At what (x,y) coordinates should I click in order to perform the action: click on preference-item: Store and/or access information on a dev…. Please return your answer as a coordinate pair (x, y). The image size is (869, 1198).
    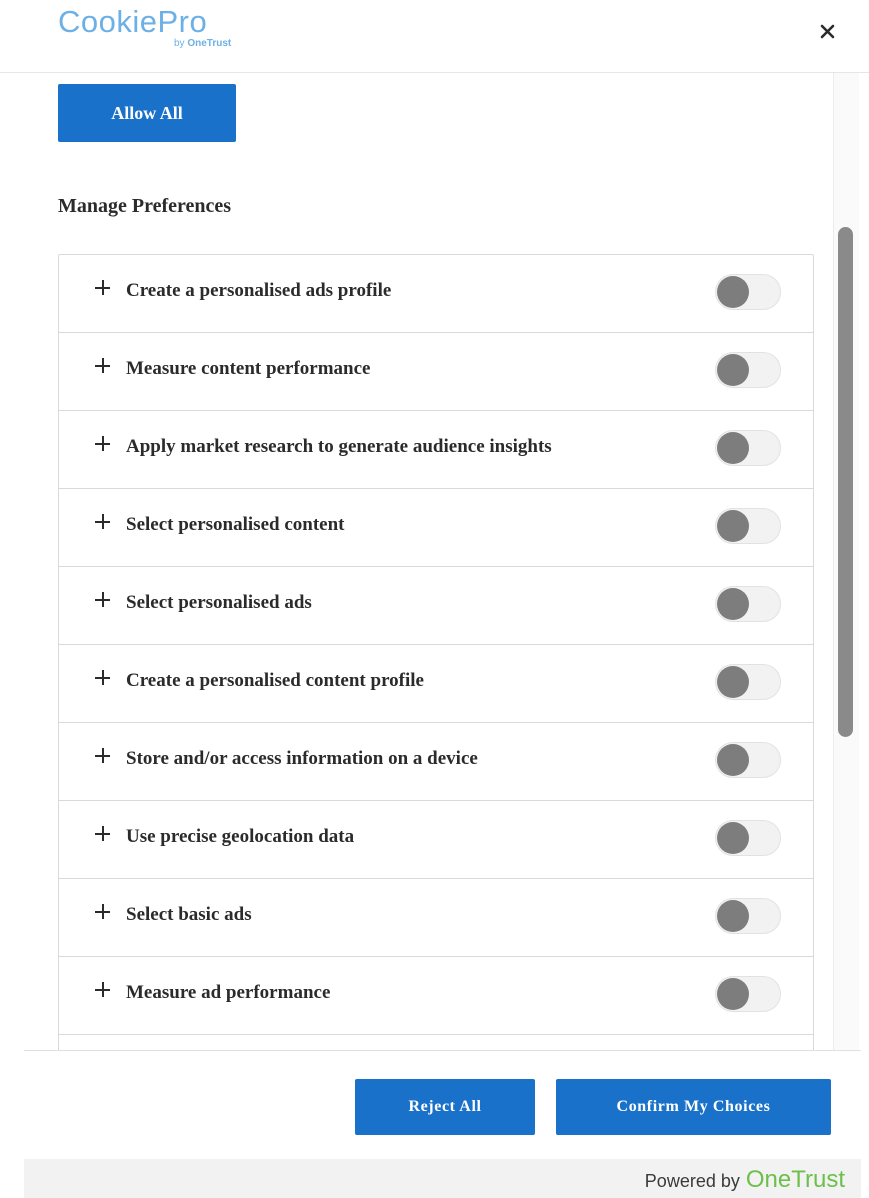
    Looking at the image, I should click on (436, 762).